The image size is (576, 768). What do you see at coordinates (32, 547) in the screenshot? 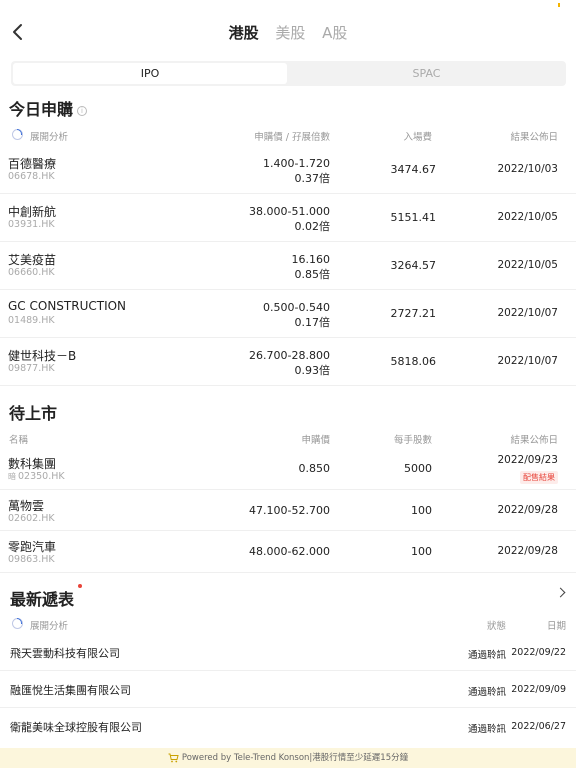
I see `stock-name: 零跑汽車` at bounding box center [32, 547].